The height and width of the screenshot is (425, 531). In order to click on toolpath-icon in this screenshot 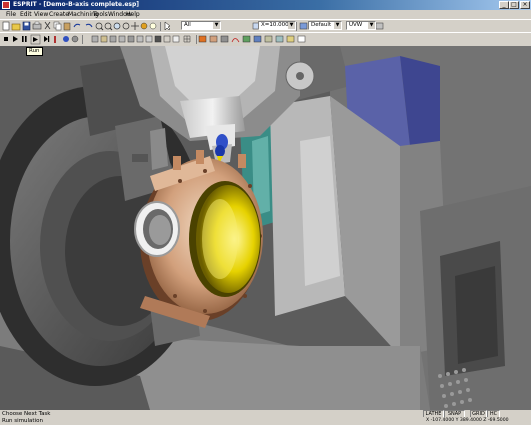, I will do `click(235, 40)`.